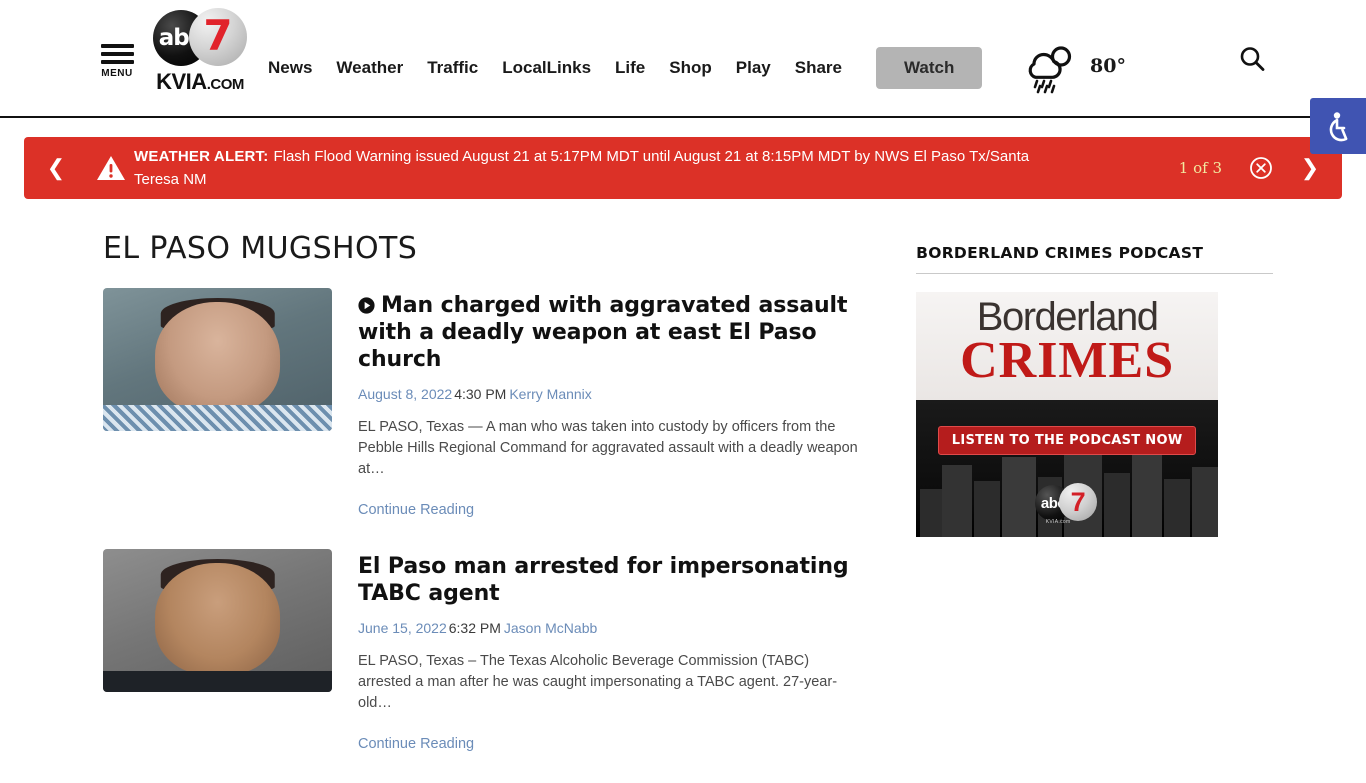 The width and height of the screenshot is (1366, 783). Describe the element at coordinates (550, 394) in the screenshot. I see `article-author: Kerry Mannix` at that location.